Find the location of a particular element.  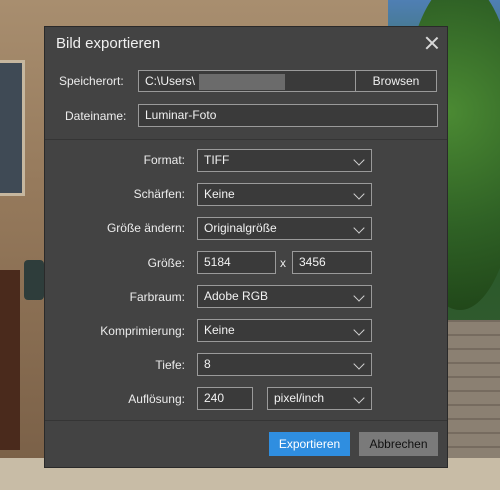

colorspace-select: Adobe RGB is located at coordinates (284, 296).